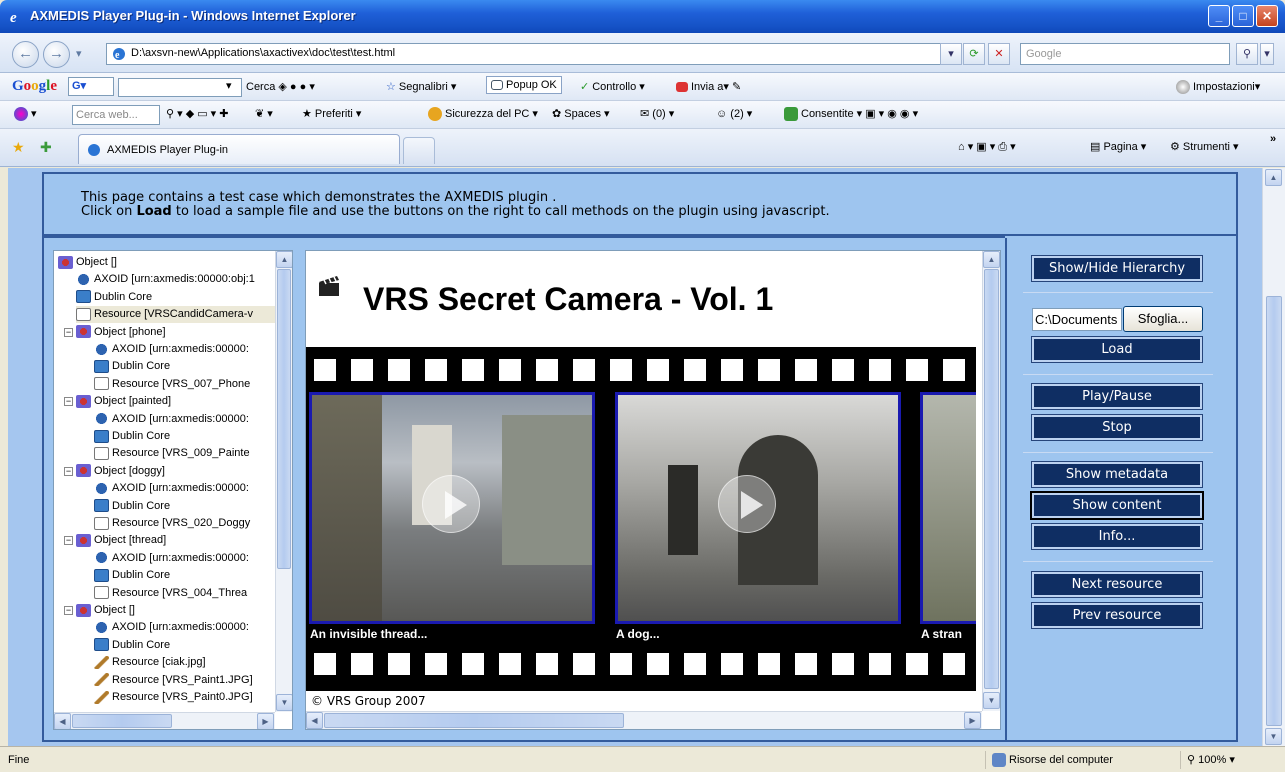 This screenshot has width=1285, height=772. Describe the element at coordinates (991, 259) in the screenshot. I see `scroll-up-icon: ▲` at that location.